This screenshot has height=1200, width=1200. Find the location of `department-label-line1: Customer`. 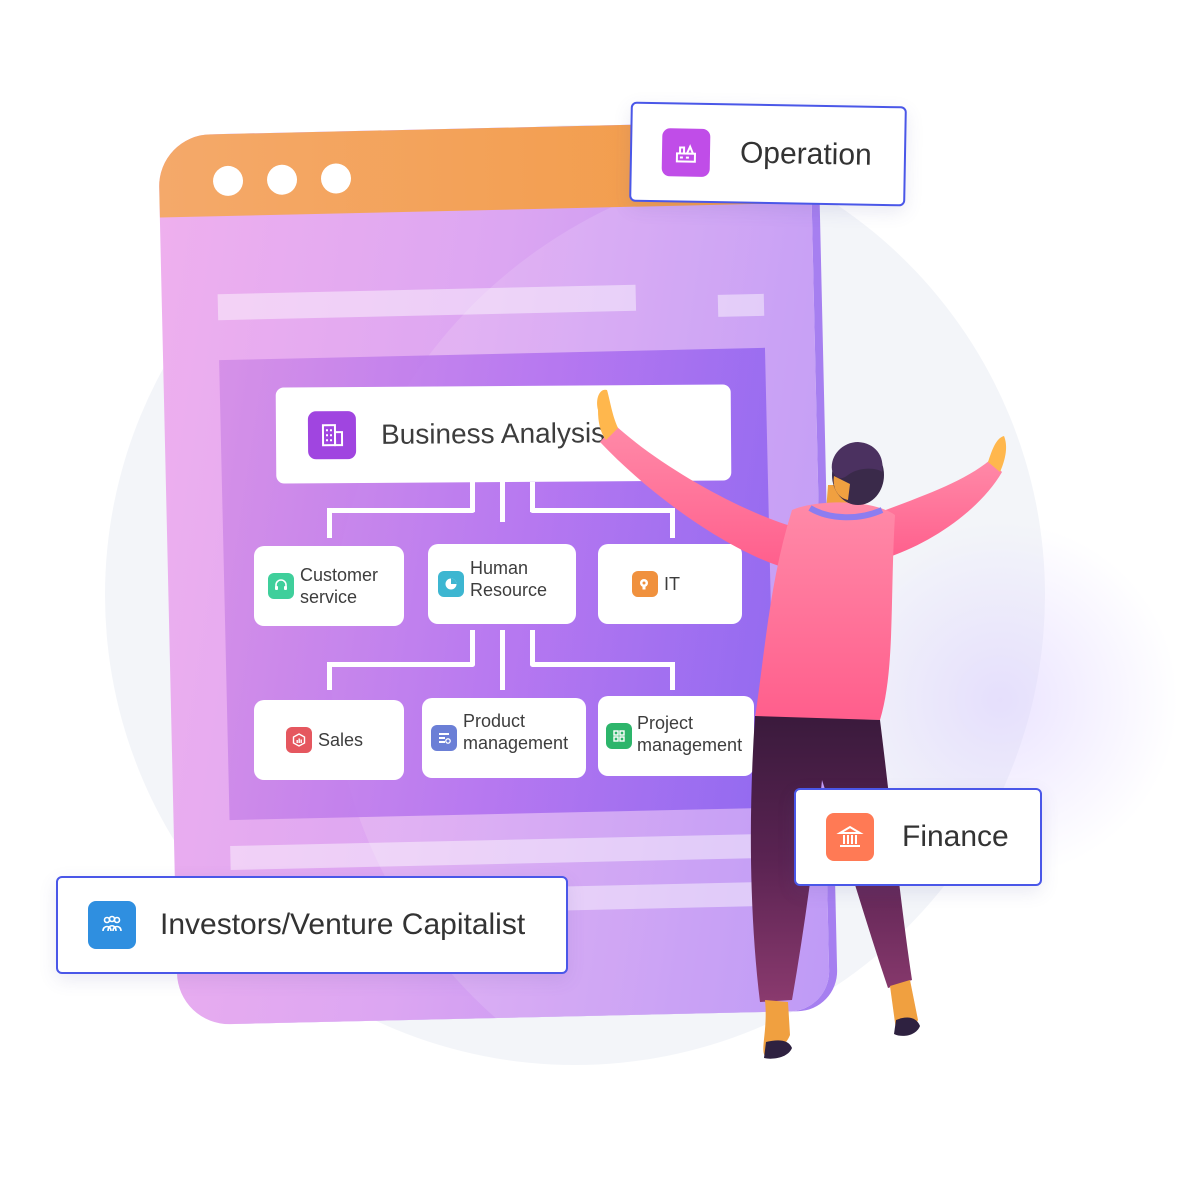

department-label-line1: Customer is located at coordinates (339, 575).